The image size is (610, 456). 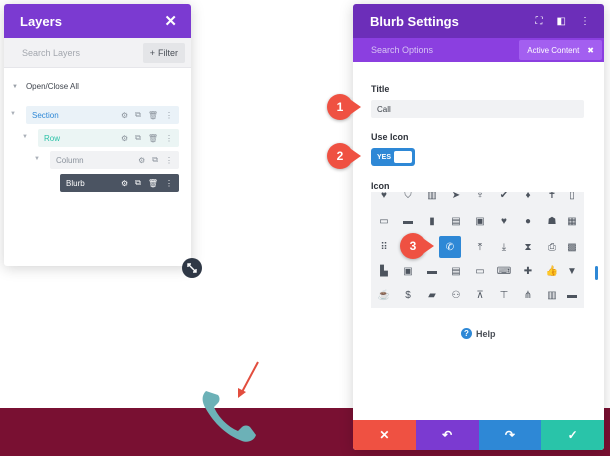 What do you see at coordinates (114, 160) in the screenshot?
I see `layer-column: Column ⚙ ⧉ ⋮` at bounding box center [114, 160].